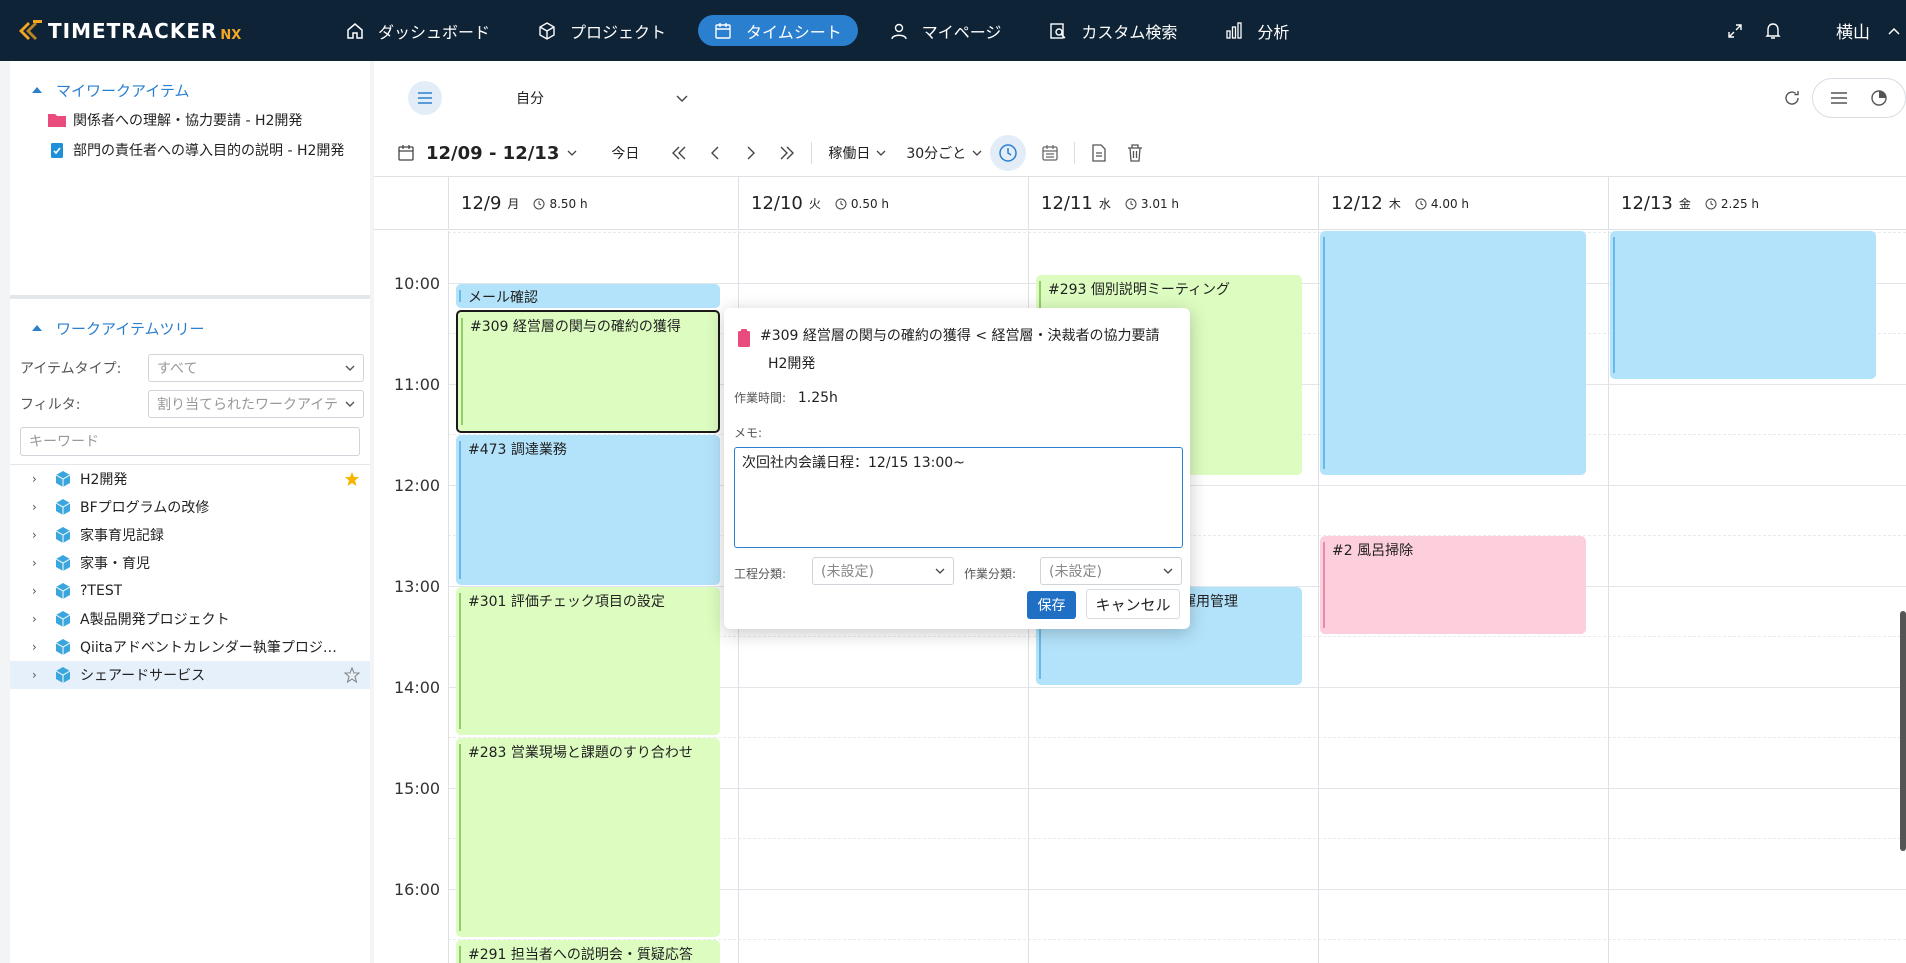 This screenshot has width=1906, height=963. I want to click on refresh-icon, so click(1792, 98).